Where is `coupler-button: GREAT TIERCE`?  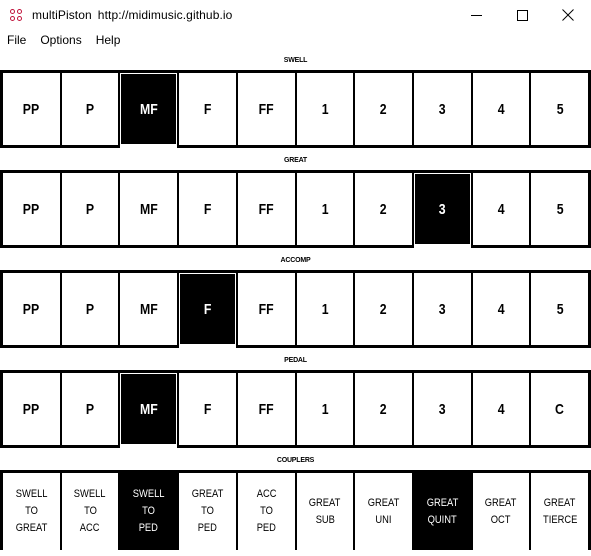
coupler-button: GREAT TIERCE is located at coordinates (560, 511).